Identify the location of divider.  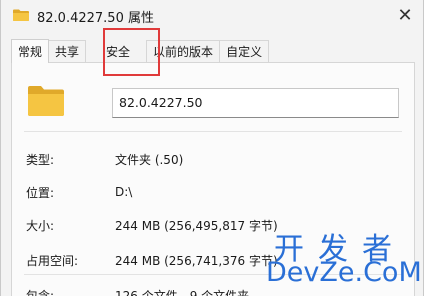
(213, 131).